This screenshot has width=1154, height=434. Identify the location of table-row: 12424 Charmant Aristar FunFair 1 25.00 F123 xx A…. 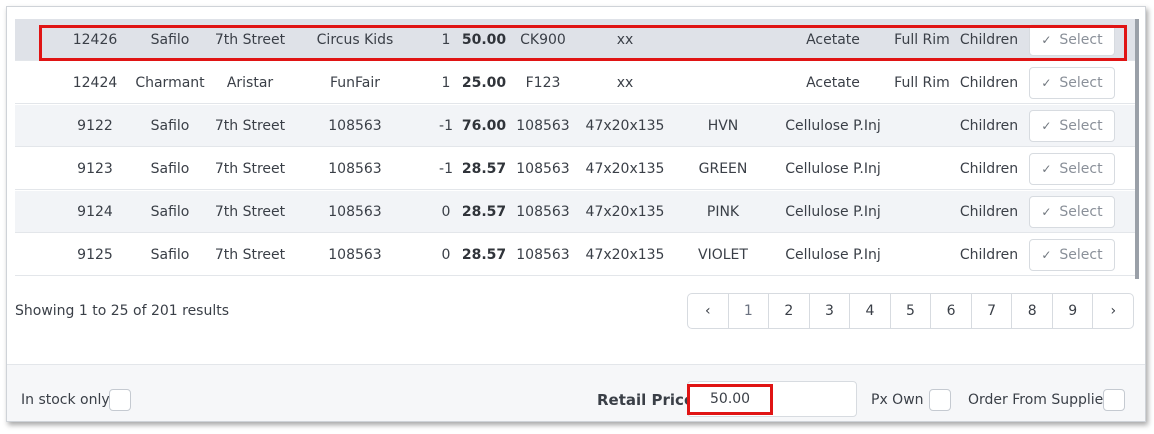
(575, 83).